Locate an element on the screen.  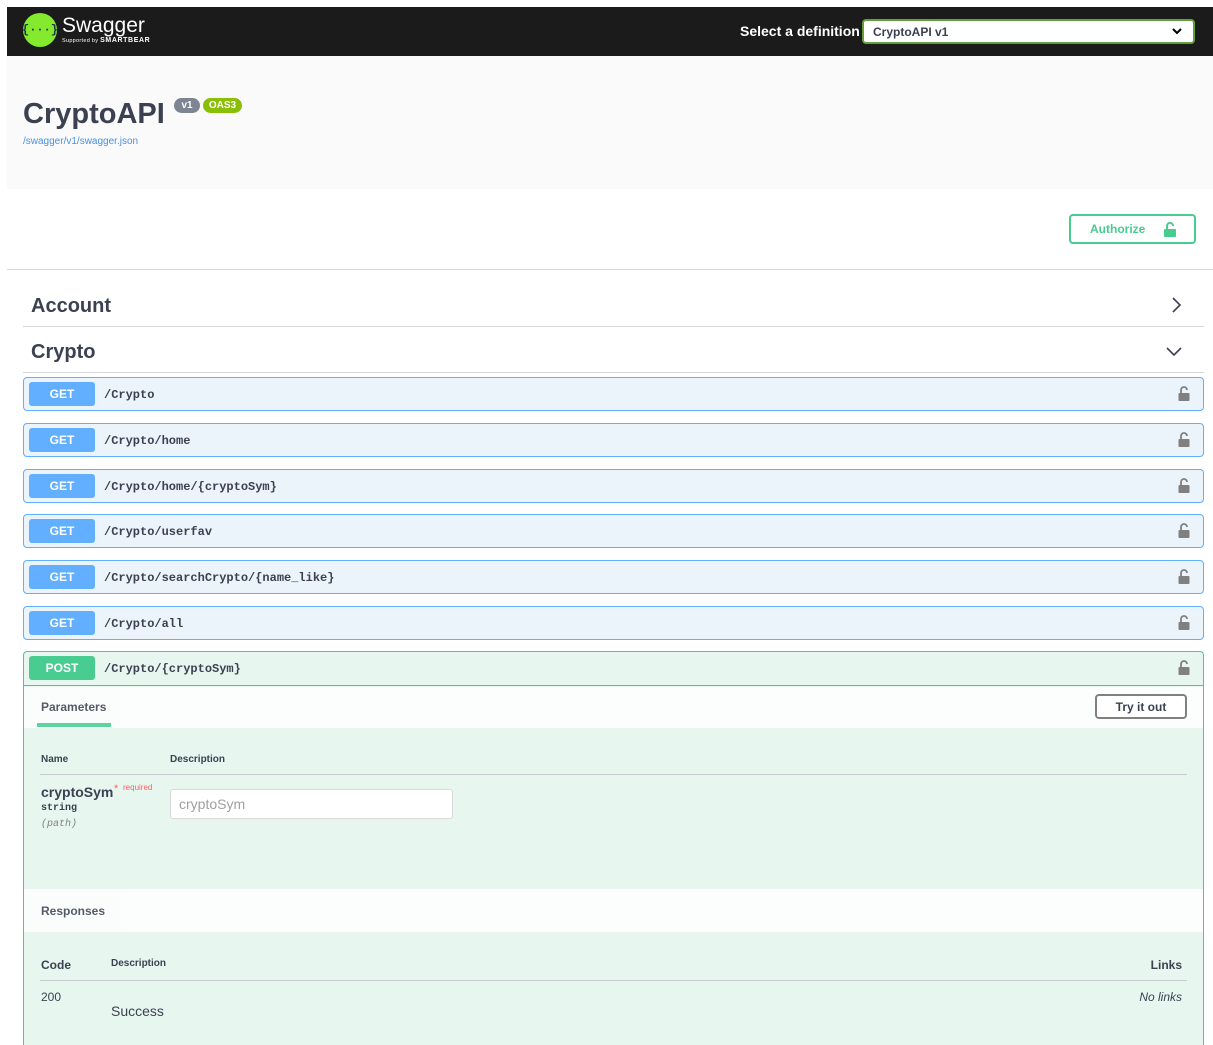
api-title: CryptoAPI is located at coordinates (94, 114).